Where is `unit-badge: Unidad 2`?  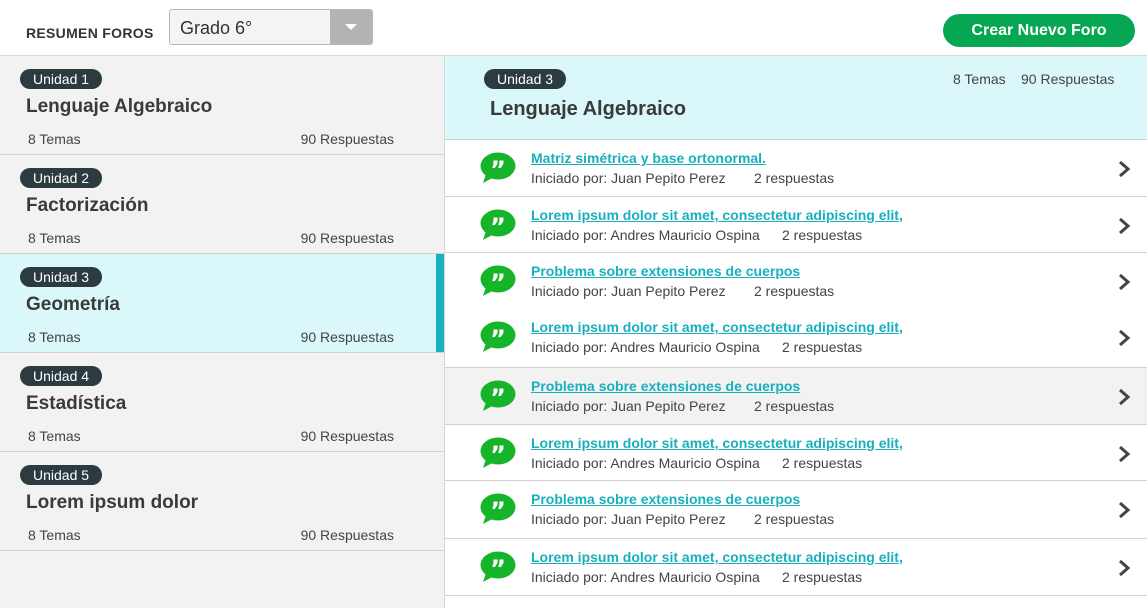 unit-badge: Unidad 2 is located at coordinates (61, 178).